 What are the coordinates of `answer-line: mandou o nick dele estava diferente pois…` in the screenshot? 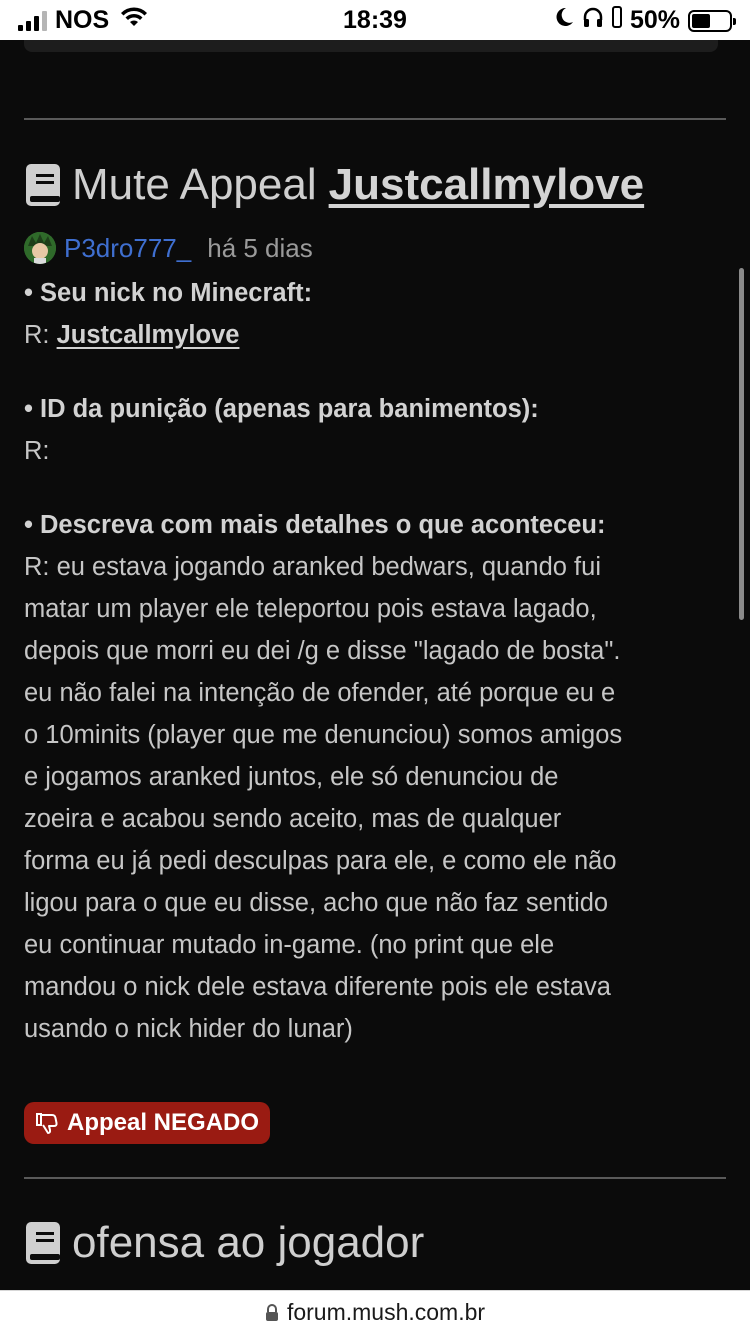 It's located at (317, 987).